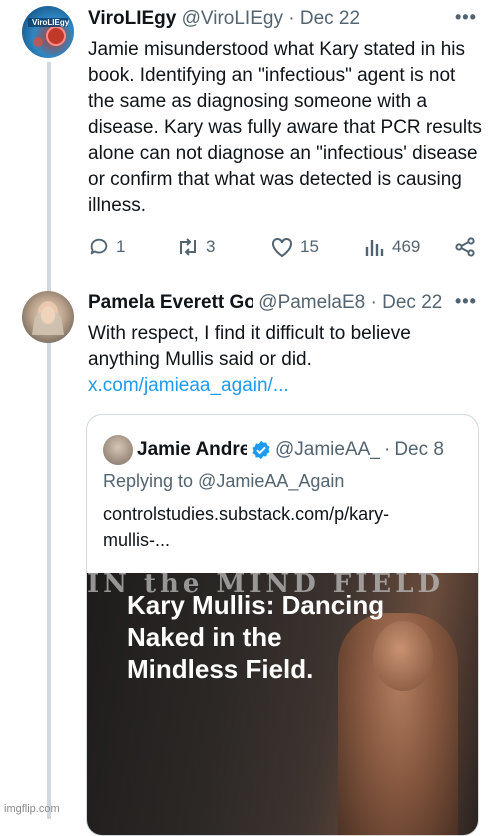 The width and height of the screenshot is (500, 836). What do you see at coordinates (311, 302) in the screenshot?
I see `author-handle: @PamelaE8` at bounding box center [311, 302].